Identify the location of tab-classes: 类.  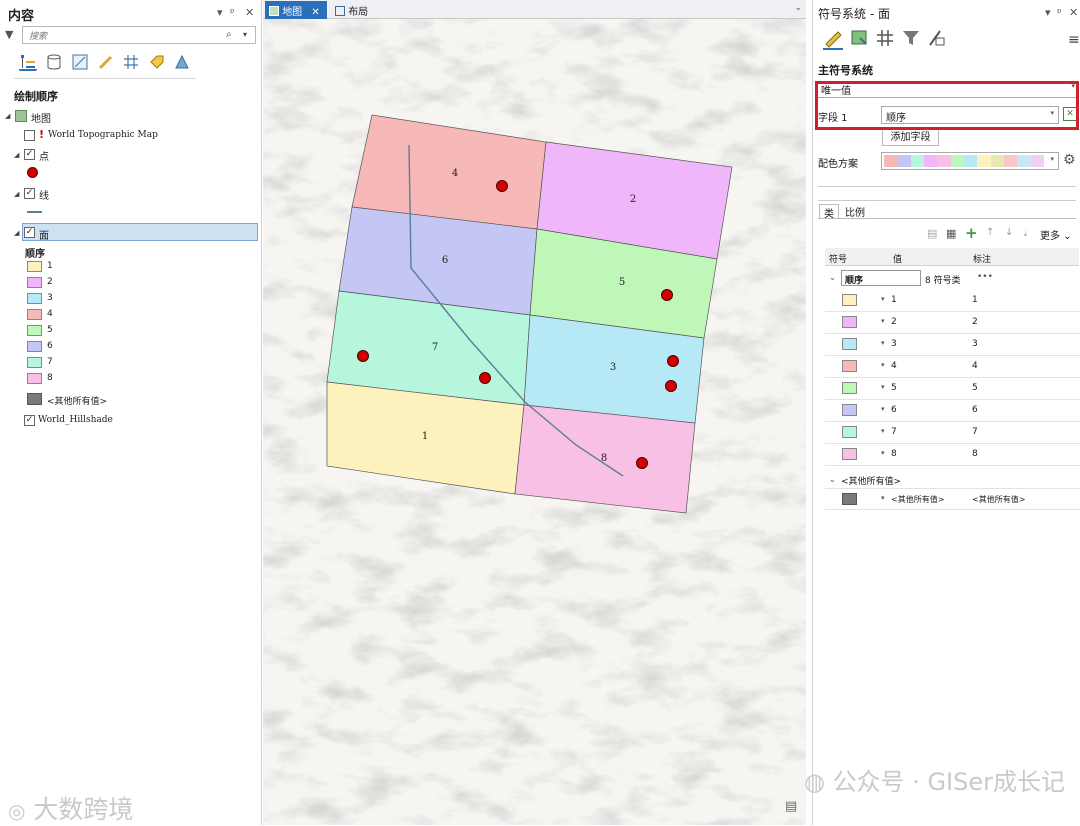
(829, 212).